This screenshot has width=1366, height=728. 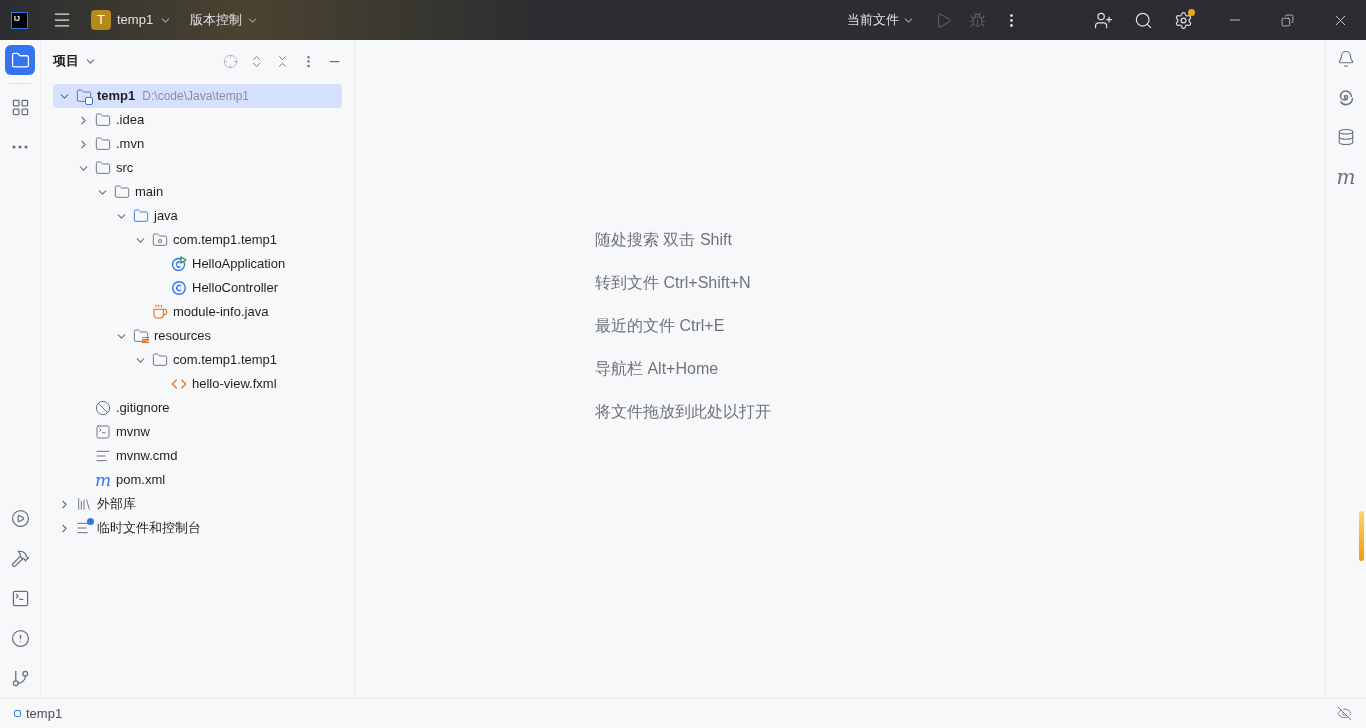 What do you see at coordinates (20, 558) in the screenshot?
I see `hammer-icon` at bounding box center [20, 558].